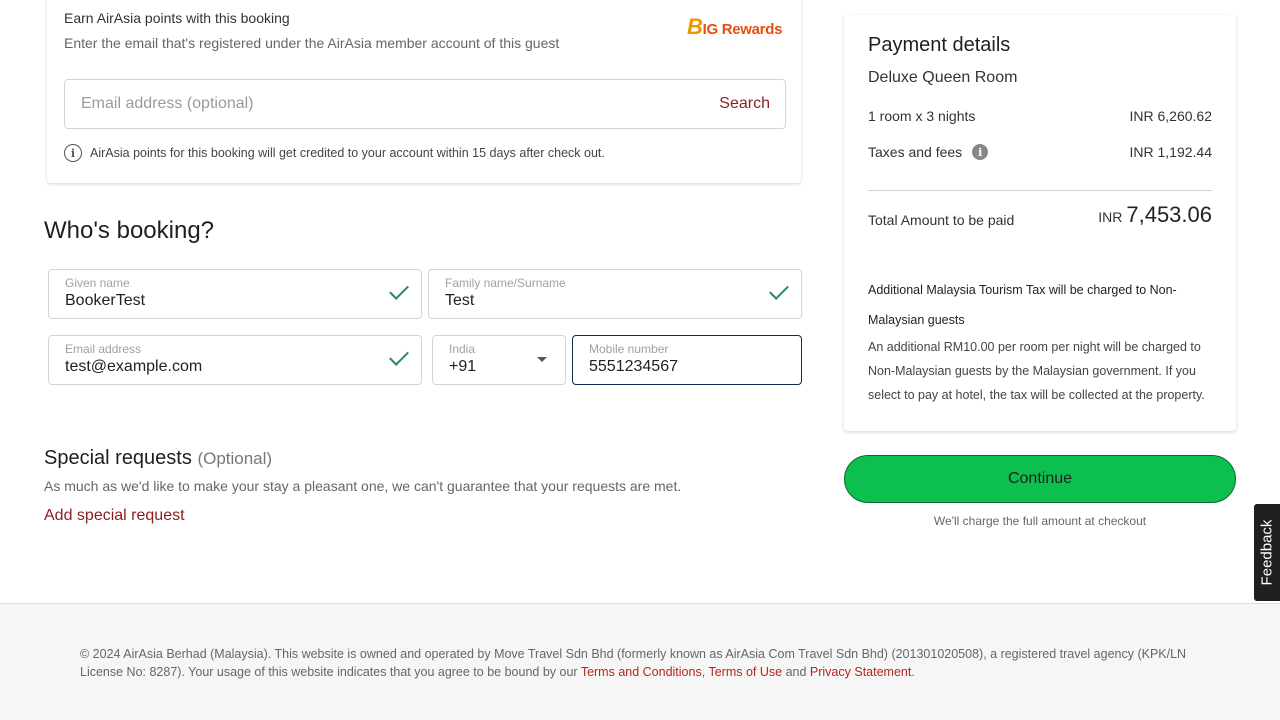  Describe the element at coordinates (796, 672) in the screenshot. I see `footer-separator: and` at that location.